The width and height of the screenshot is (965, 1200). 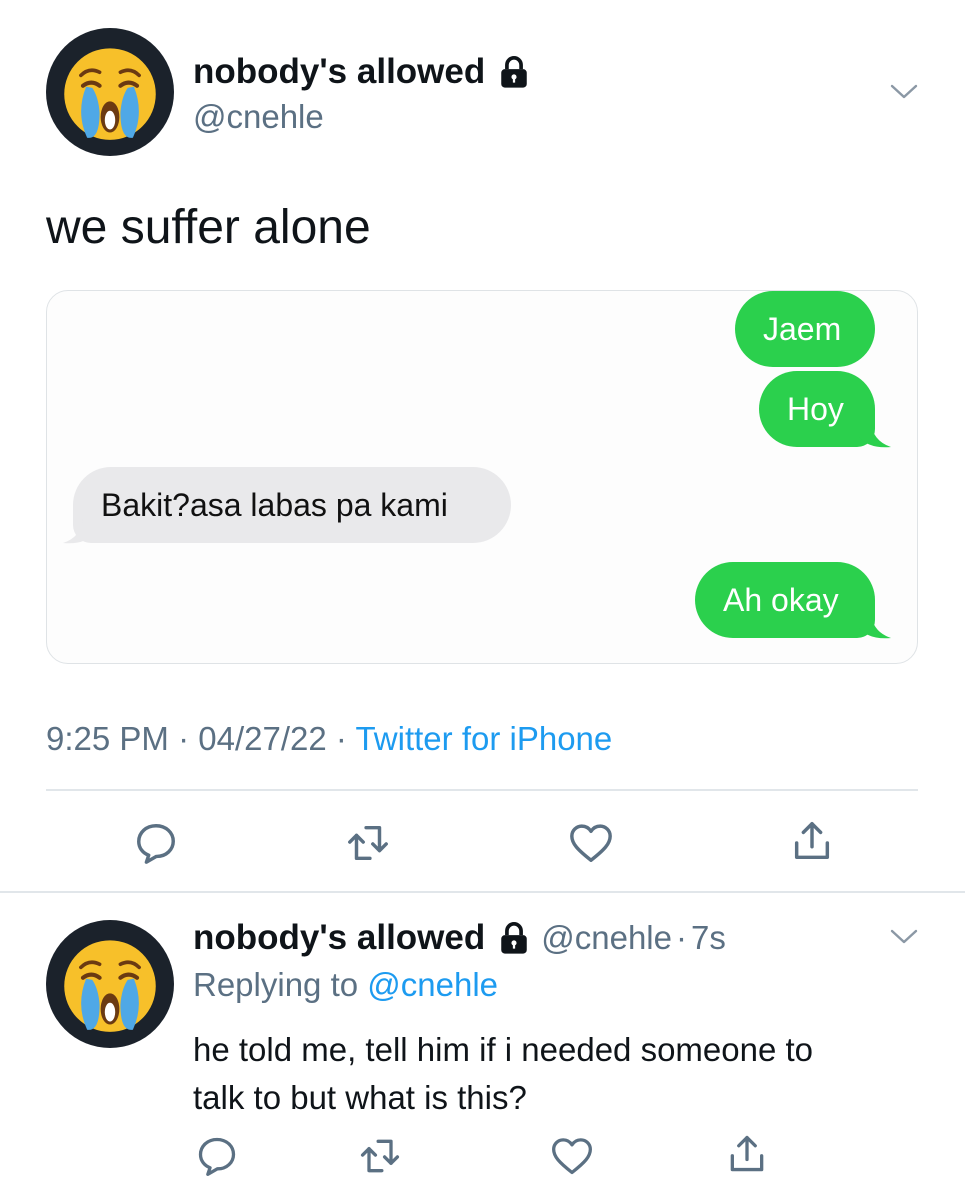 I want to click on reply-header: nobody's allowed @cnehle · 7s, so click(x=459, y=938).